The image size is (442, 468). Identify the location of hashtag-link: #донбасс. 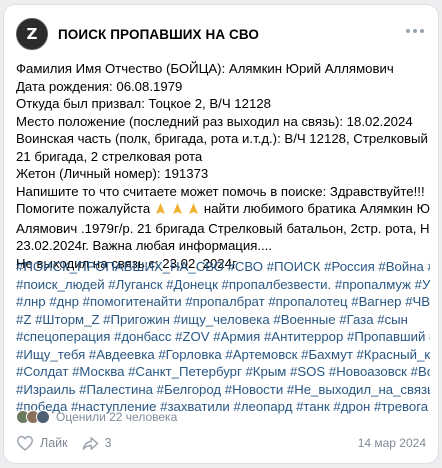
(142, 336).